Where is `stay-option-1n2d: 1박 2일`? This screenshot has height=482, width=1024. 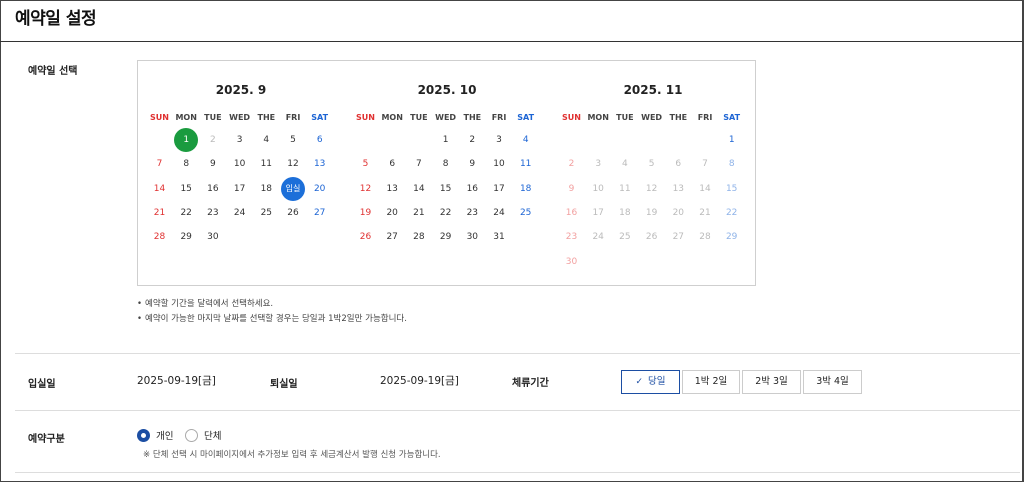 stay-option-1n2d: 1박 2일 is located at coordinates (711, 382).